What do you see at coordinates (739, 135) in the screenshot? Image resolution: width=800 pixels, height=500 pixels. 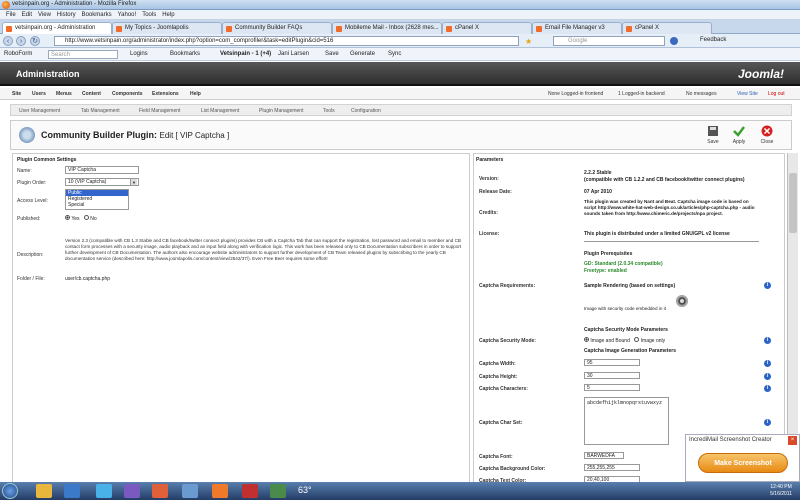 I see `apply-button: Apply` at bounding box center [739, 135].